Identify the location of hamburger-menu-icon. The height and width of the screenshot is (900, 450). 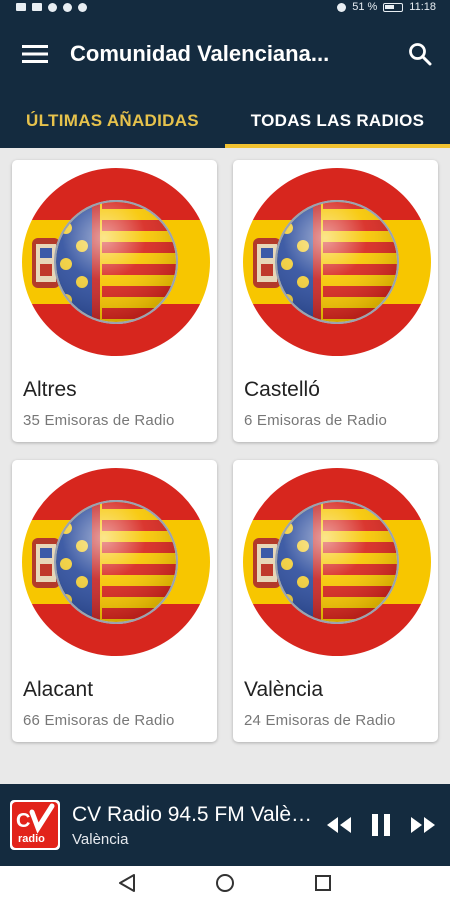
(35, 54).